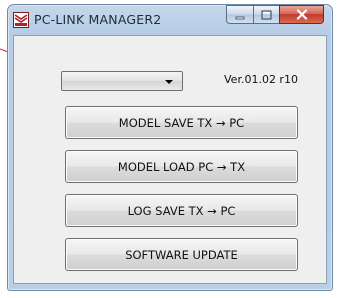 The width and height of the screenshot is (338, 298). Describe the element at coordinates (261, 79) in the screenshot. I see `version-label: Ver.01.02 r10` at that location.